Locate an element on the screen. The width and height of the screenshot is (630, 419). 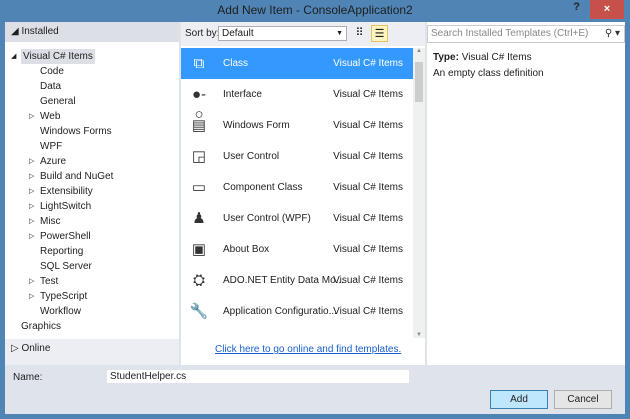
interface-icon: ●-○ is located at coordinates (199, 104).